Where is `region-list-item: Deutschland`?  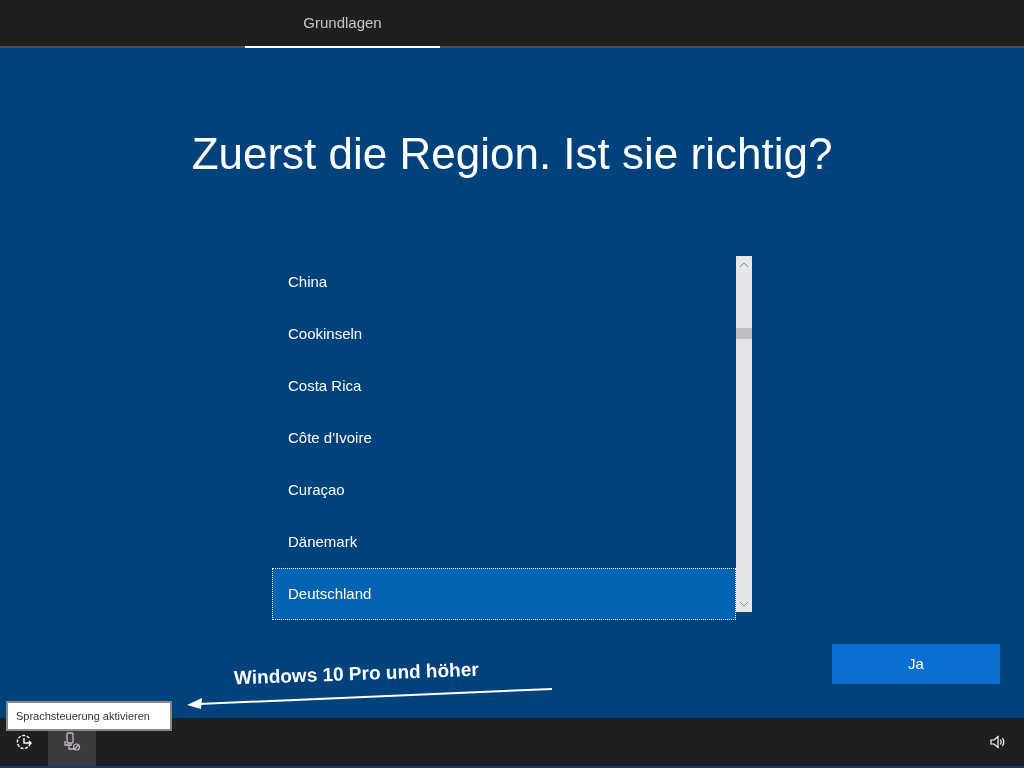
region-list-item: Deutschland is located at coordinates (504, 594).